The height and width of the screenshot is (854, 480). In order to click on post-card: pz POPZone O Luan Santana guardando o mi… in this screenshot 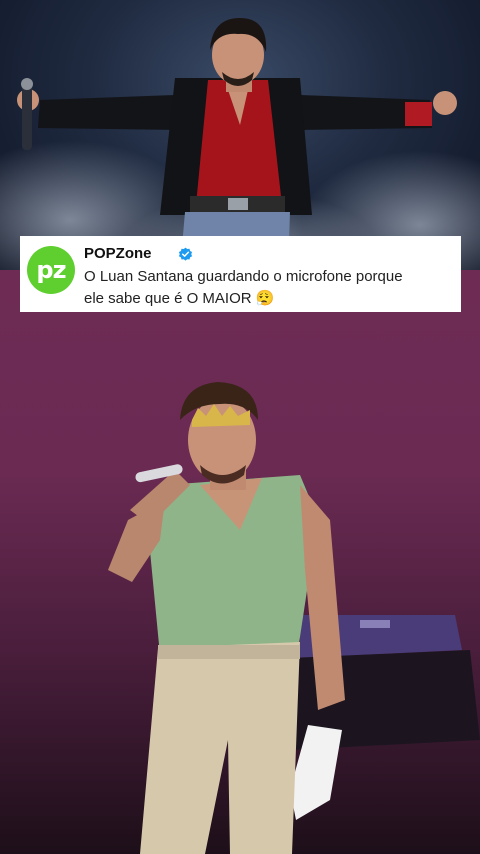, I will do `click(240, 274)`.